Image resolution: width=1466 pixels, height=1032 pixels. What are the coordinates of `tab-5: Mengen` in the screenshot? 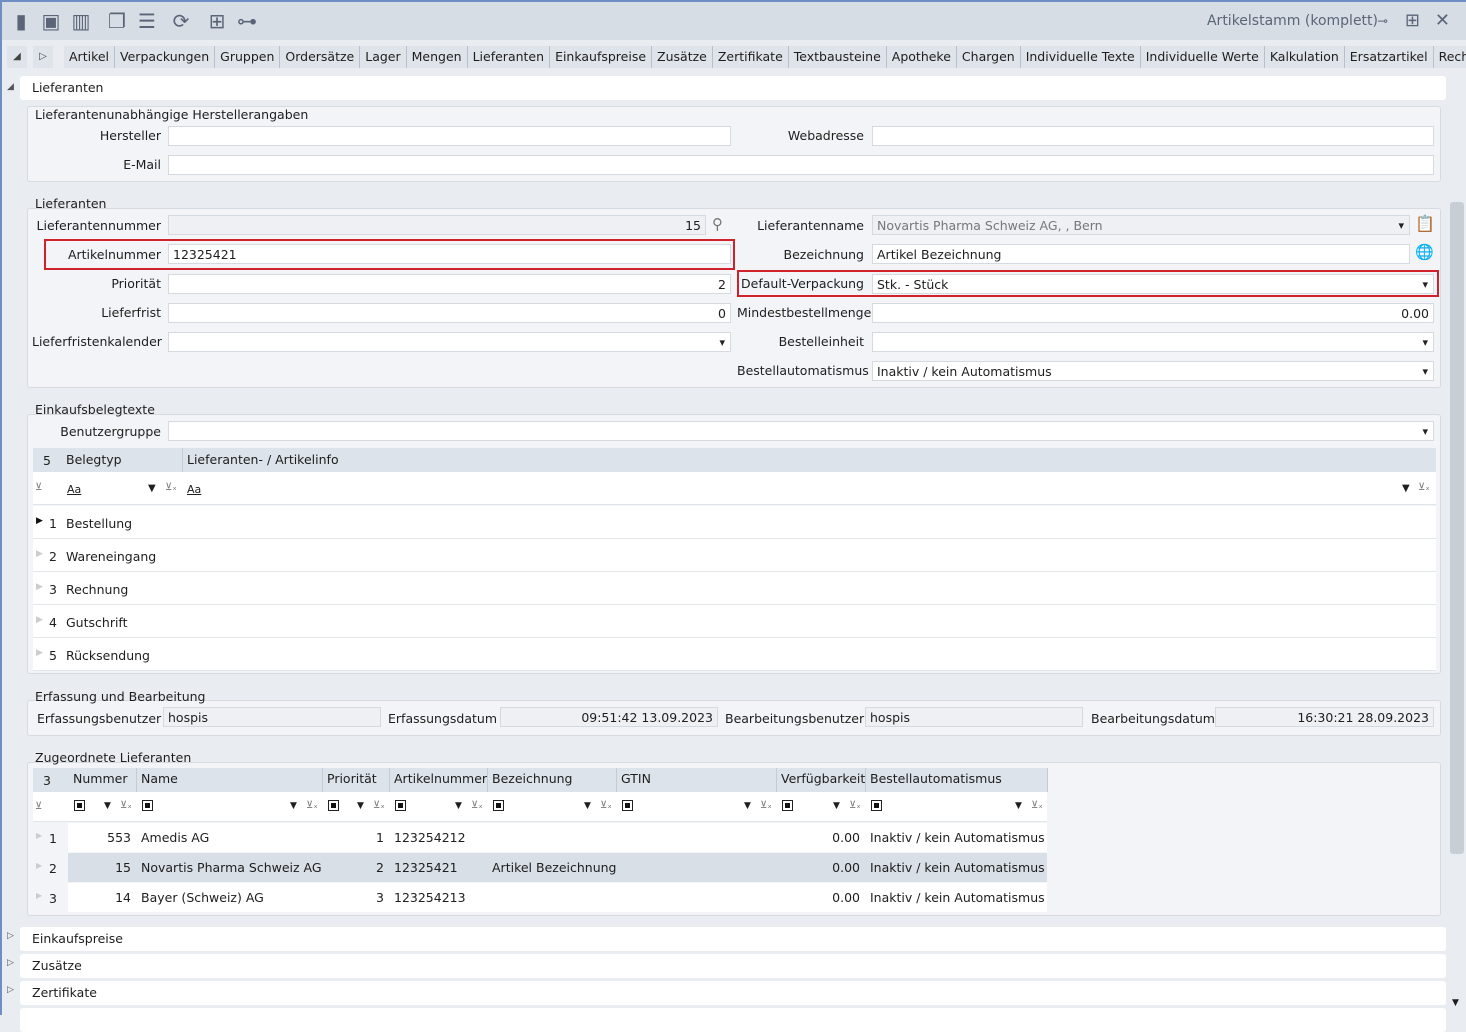 It's located at (437, 57).